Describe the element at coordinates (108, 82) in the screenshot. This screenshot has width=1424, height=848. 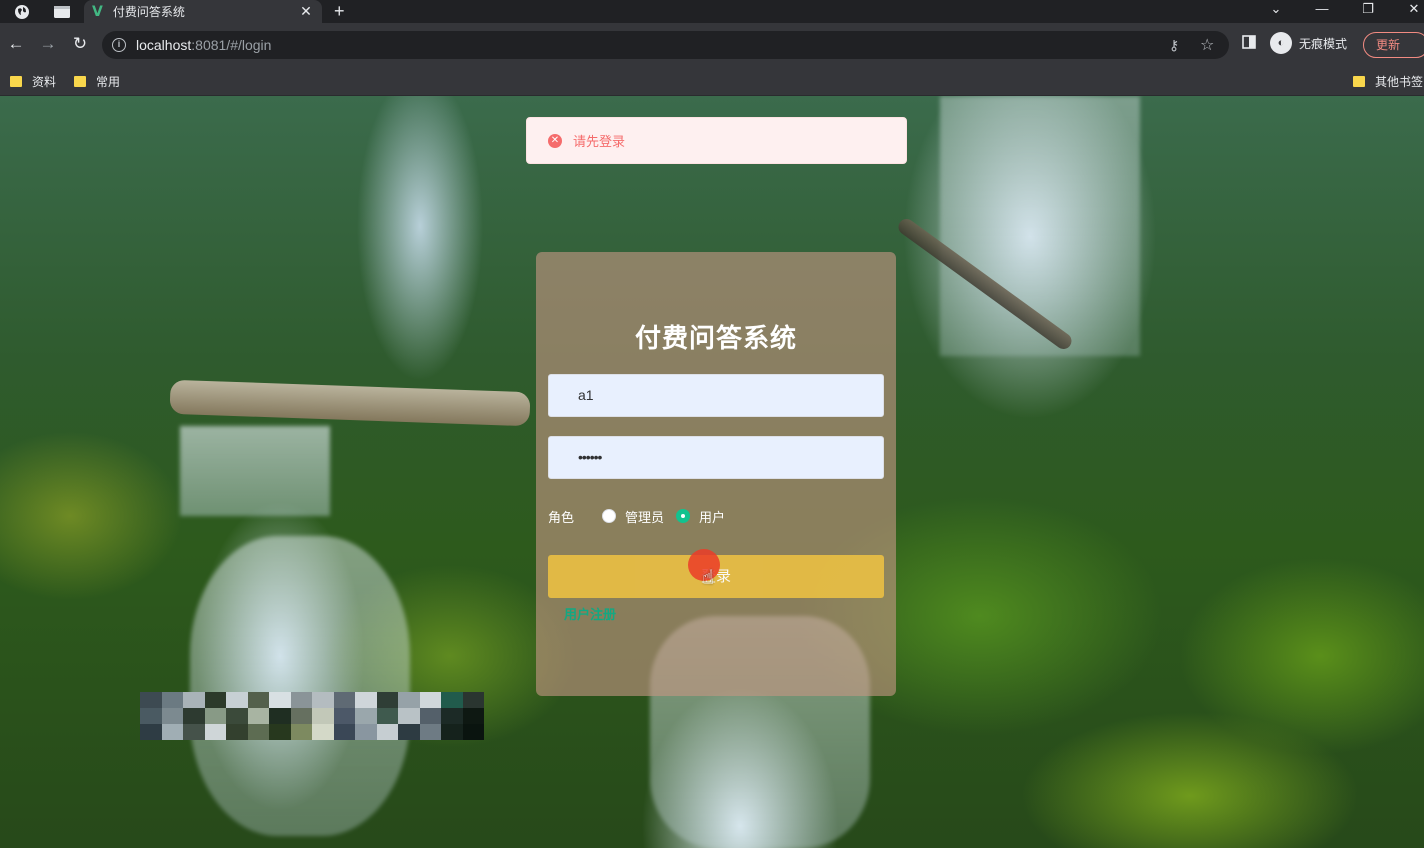
I see `bookmark-label: 常用` at that location.